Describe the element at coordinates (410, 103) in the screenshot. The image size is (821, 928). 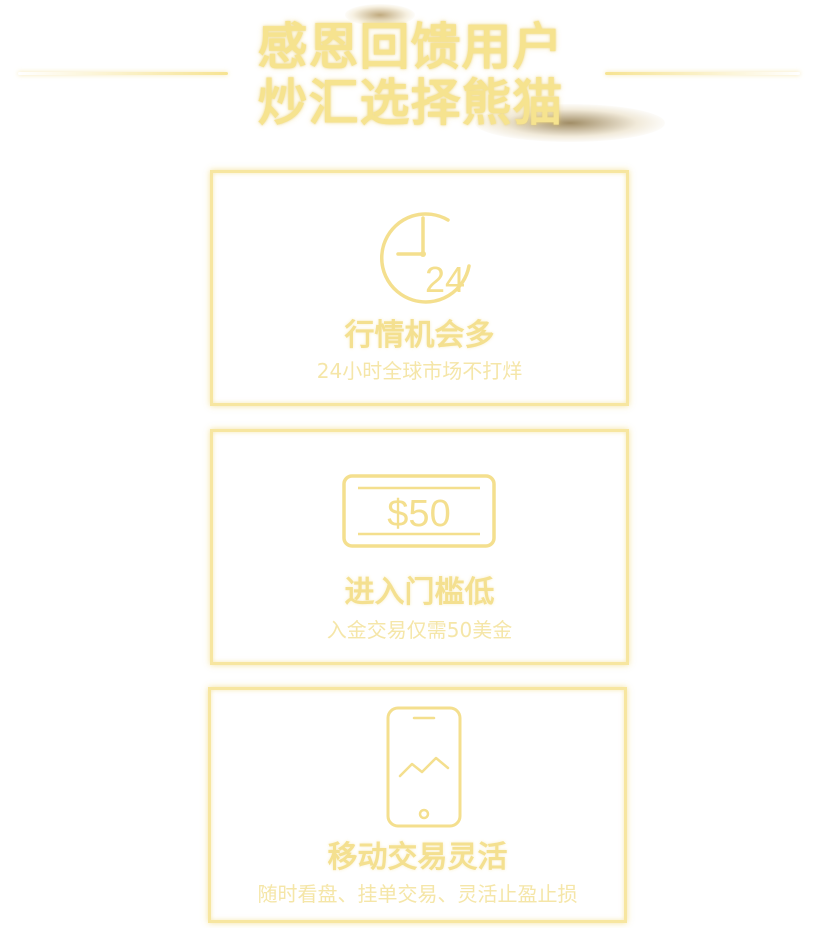
I see `header-title-line2: 炒汇选择熊猫` at that location.